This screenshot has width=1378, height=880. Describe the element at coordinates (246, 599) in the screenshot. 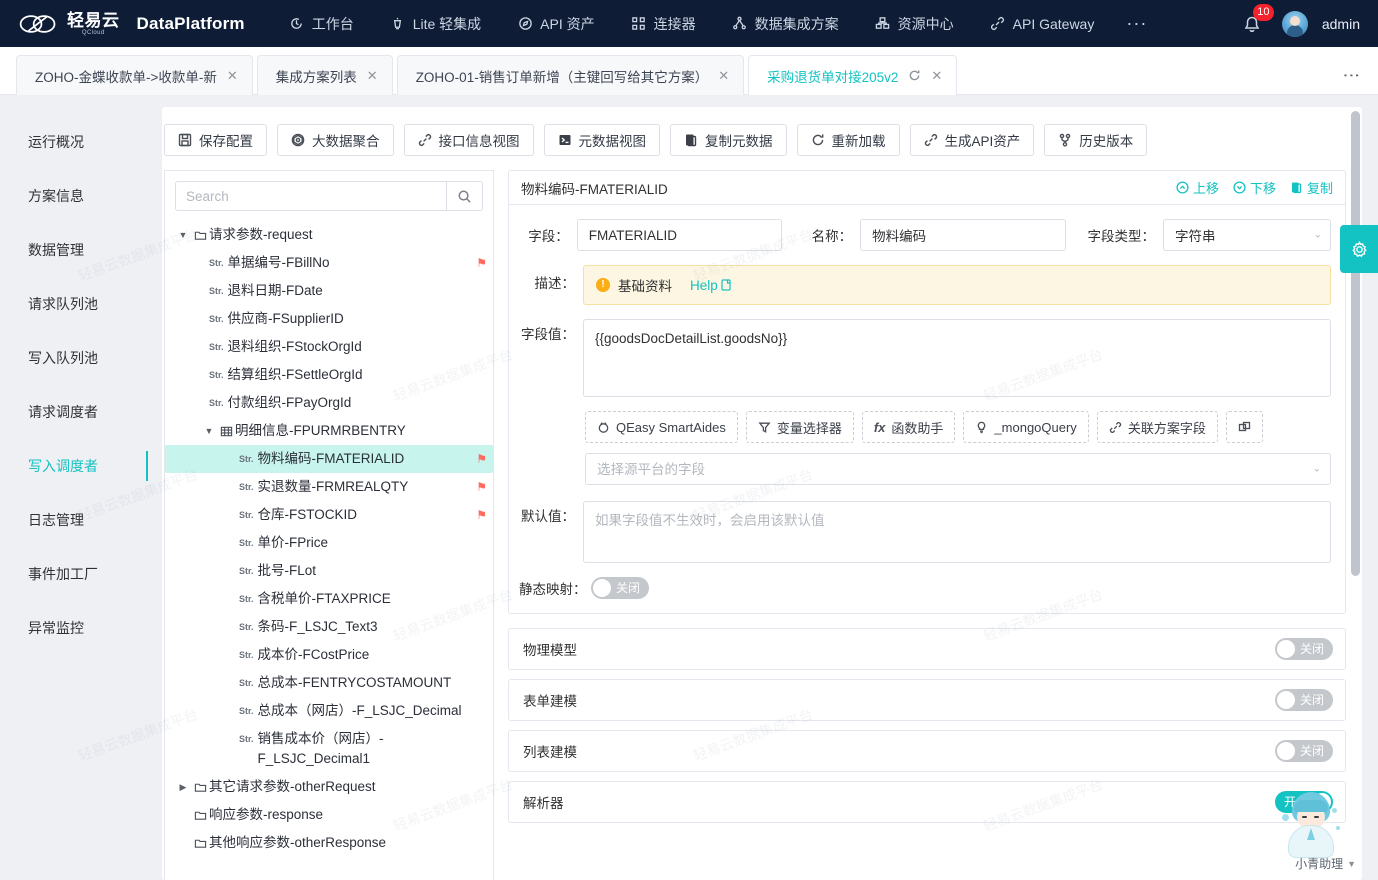

I see `str-type-icon: Str.` at that location.